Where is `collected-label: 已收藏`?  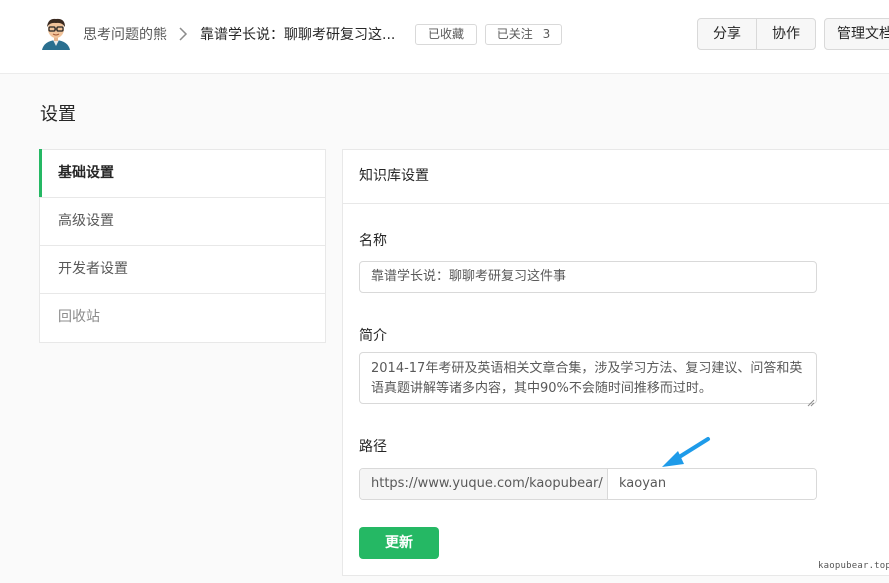 collected-label: 已收藏 is located at coordinates (445, 34).